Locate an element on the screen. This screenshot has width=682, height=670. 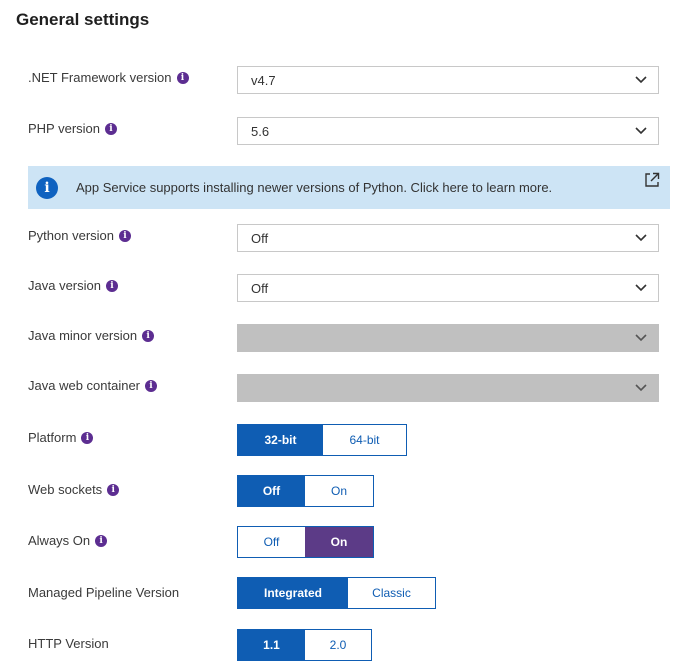
php-version-label-text: PHP version is located at coordinates (64, 128).